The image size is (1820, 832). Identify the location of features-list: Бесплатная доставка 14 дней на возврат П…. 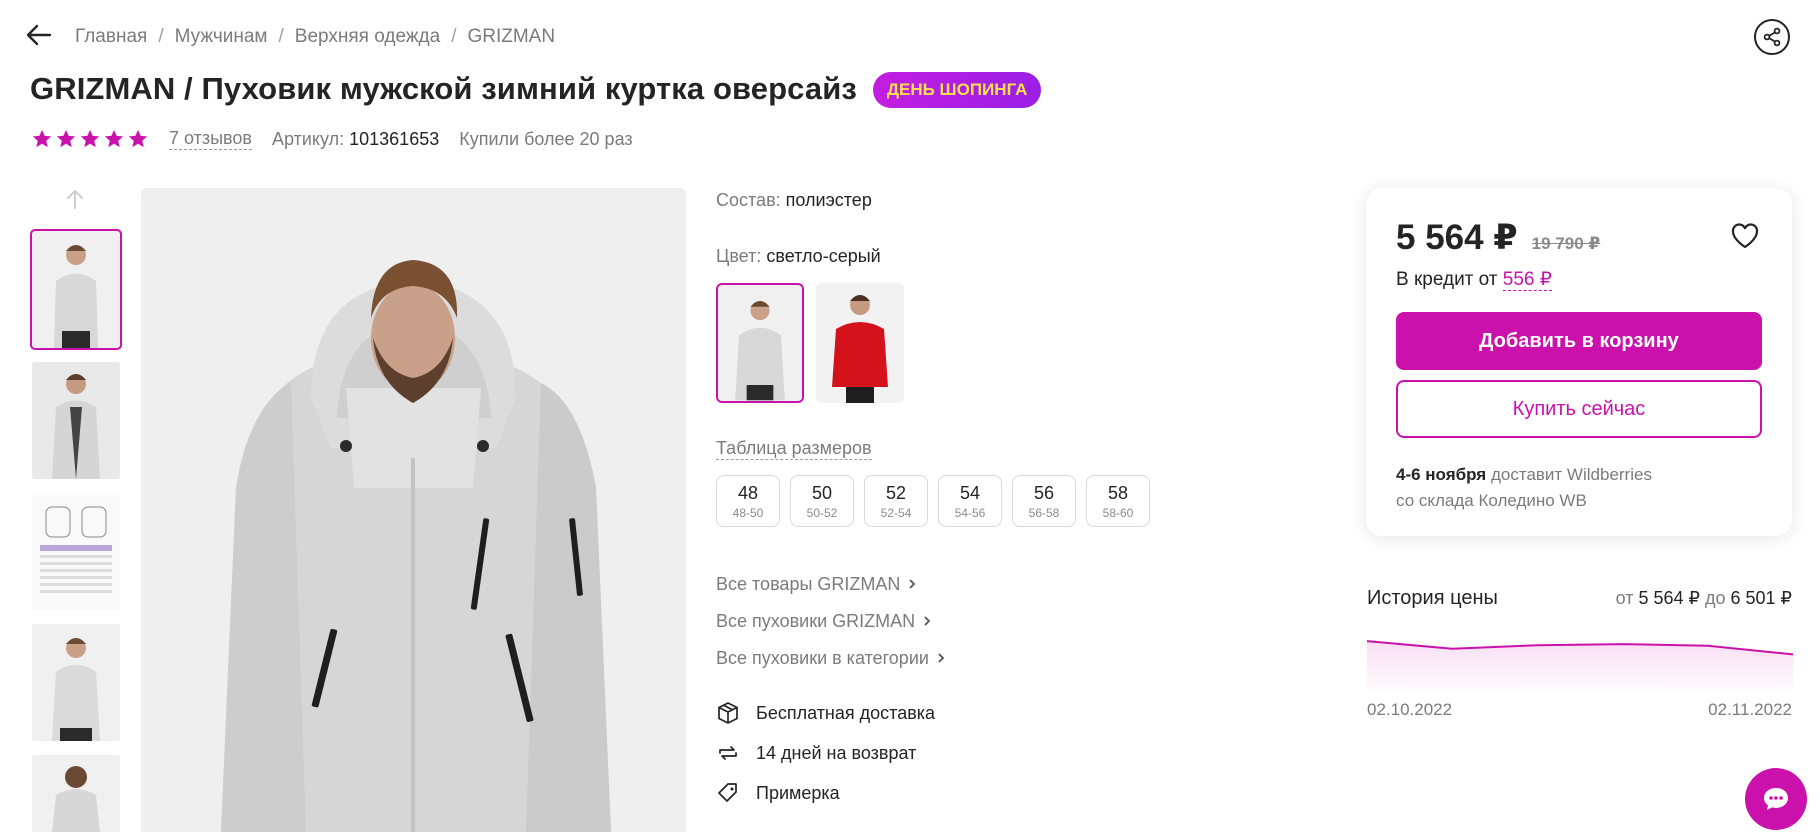
(825, 760).